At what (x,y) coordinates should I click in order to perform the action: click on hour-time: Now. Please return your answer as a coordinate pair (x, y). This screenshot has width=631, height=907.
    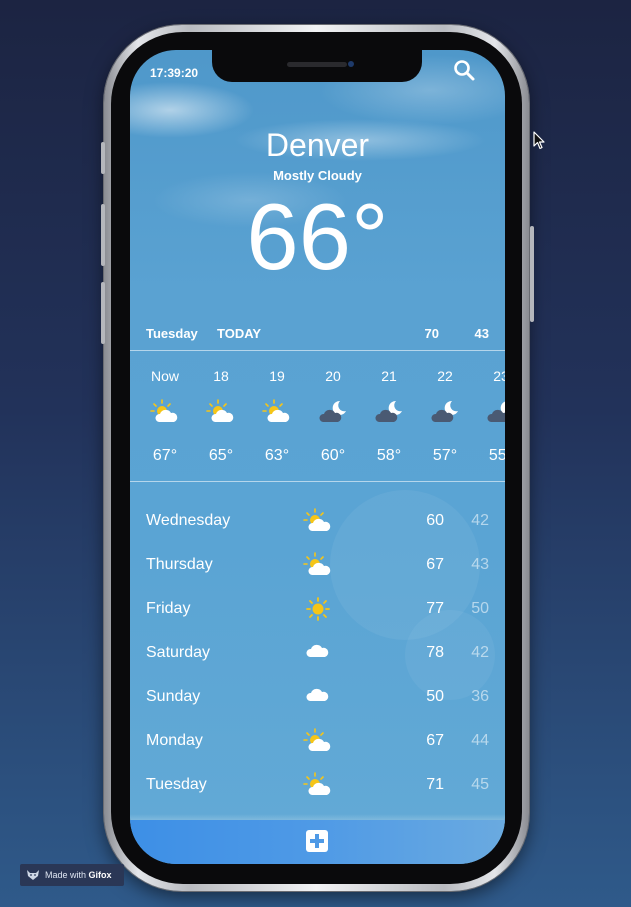
    Looking at the image, I should click on (164, 376).